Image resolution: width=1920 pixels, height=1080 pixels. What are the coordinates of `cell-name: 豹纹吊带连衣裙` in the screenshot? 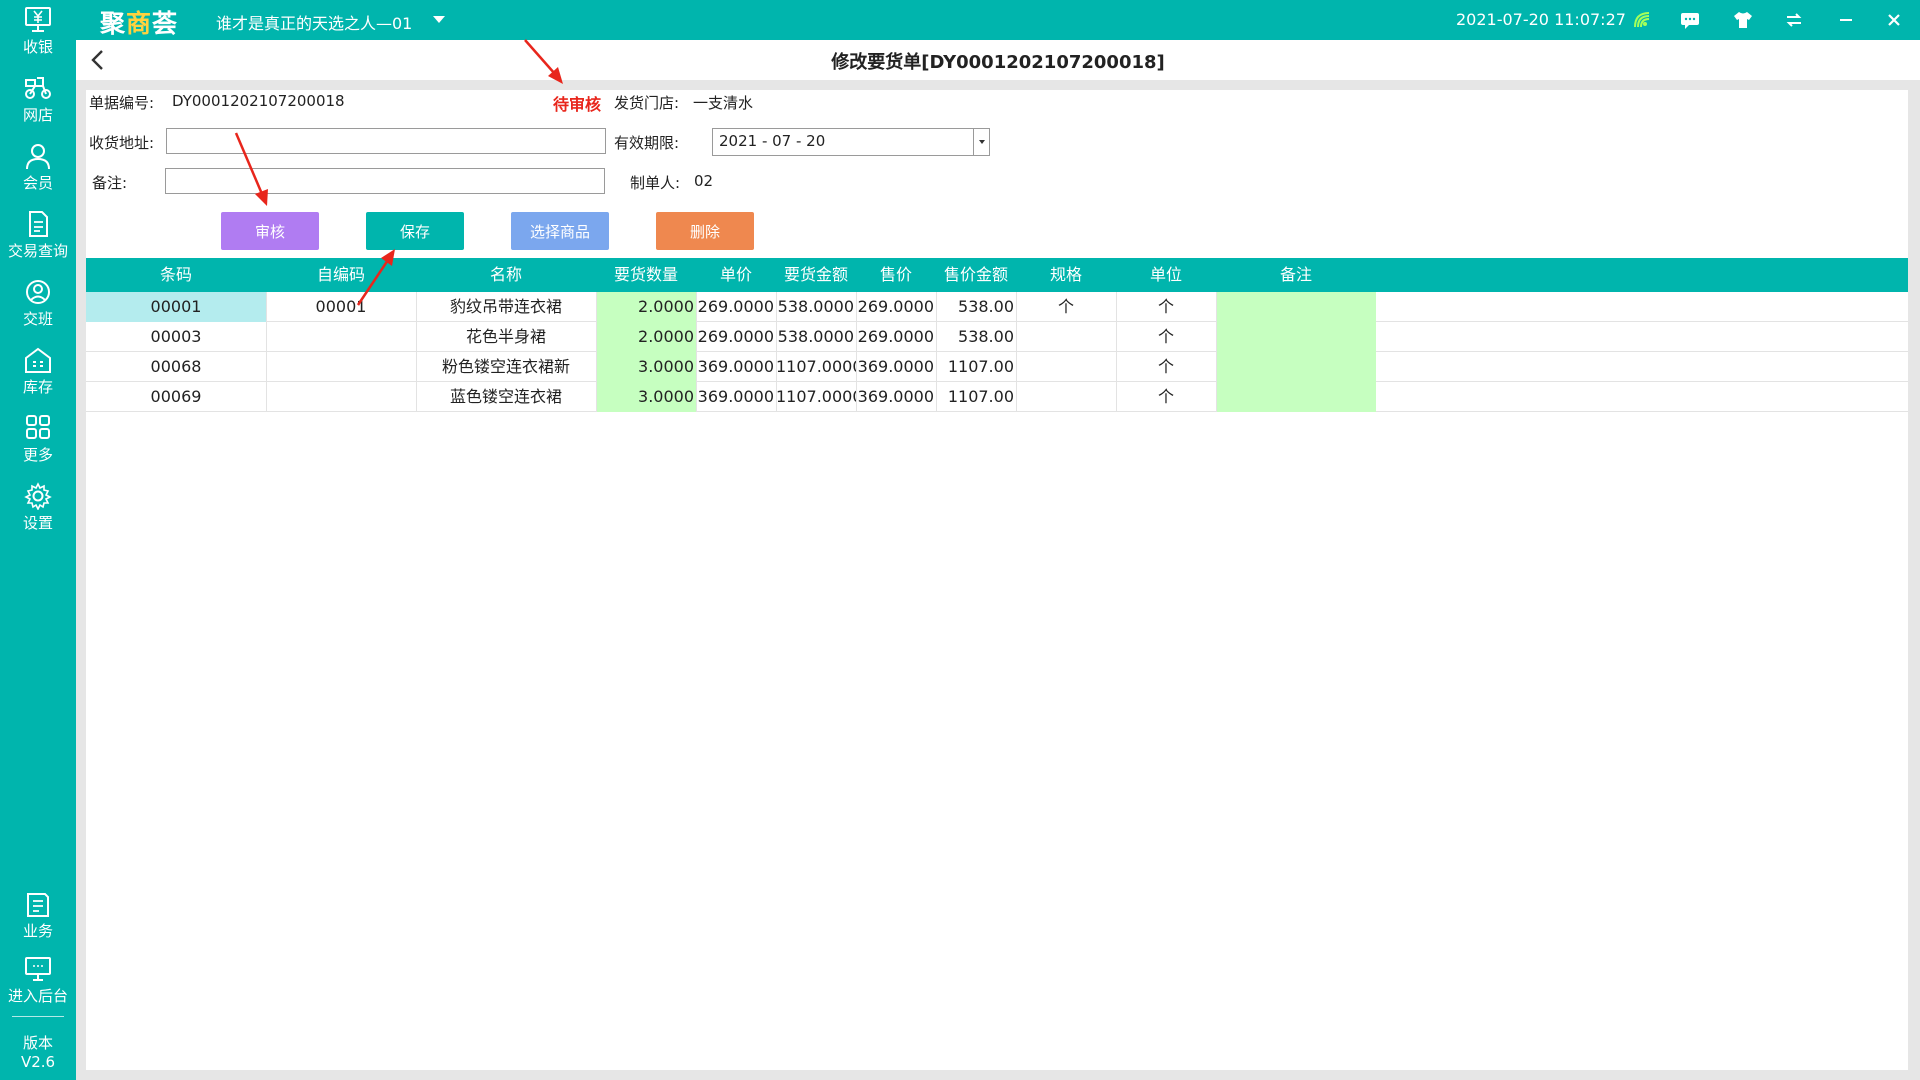 It's located at (506, 307).